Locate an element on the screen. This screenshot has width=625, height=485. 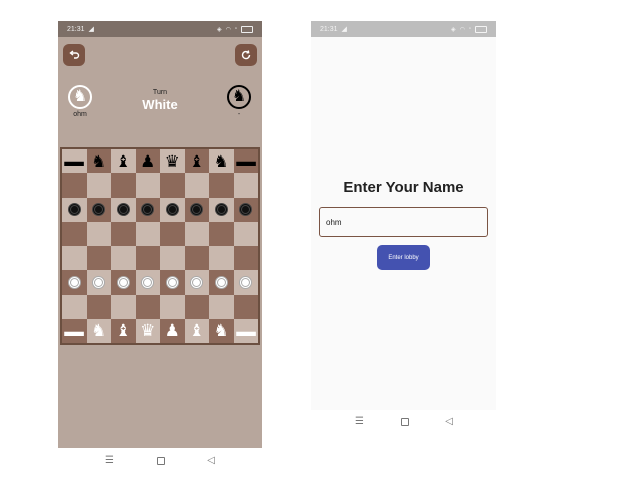
white-queen-piece: ♛ is located at coordinates (147, 330).